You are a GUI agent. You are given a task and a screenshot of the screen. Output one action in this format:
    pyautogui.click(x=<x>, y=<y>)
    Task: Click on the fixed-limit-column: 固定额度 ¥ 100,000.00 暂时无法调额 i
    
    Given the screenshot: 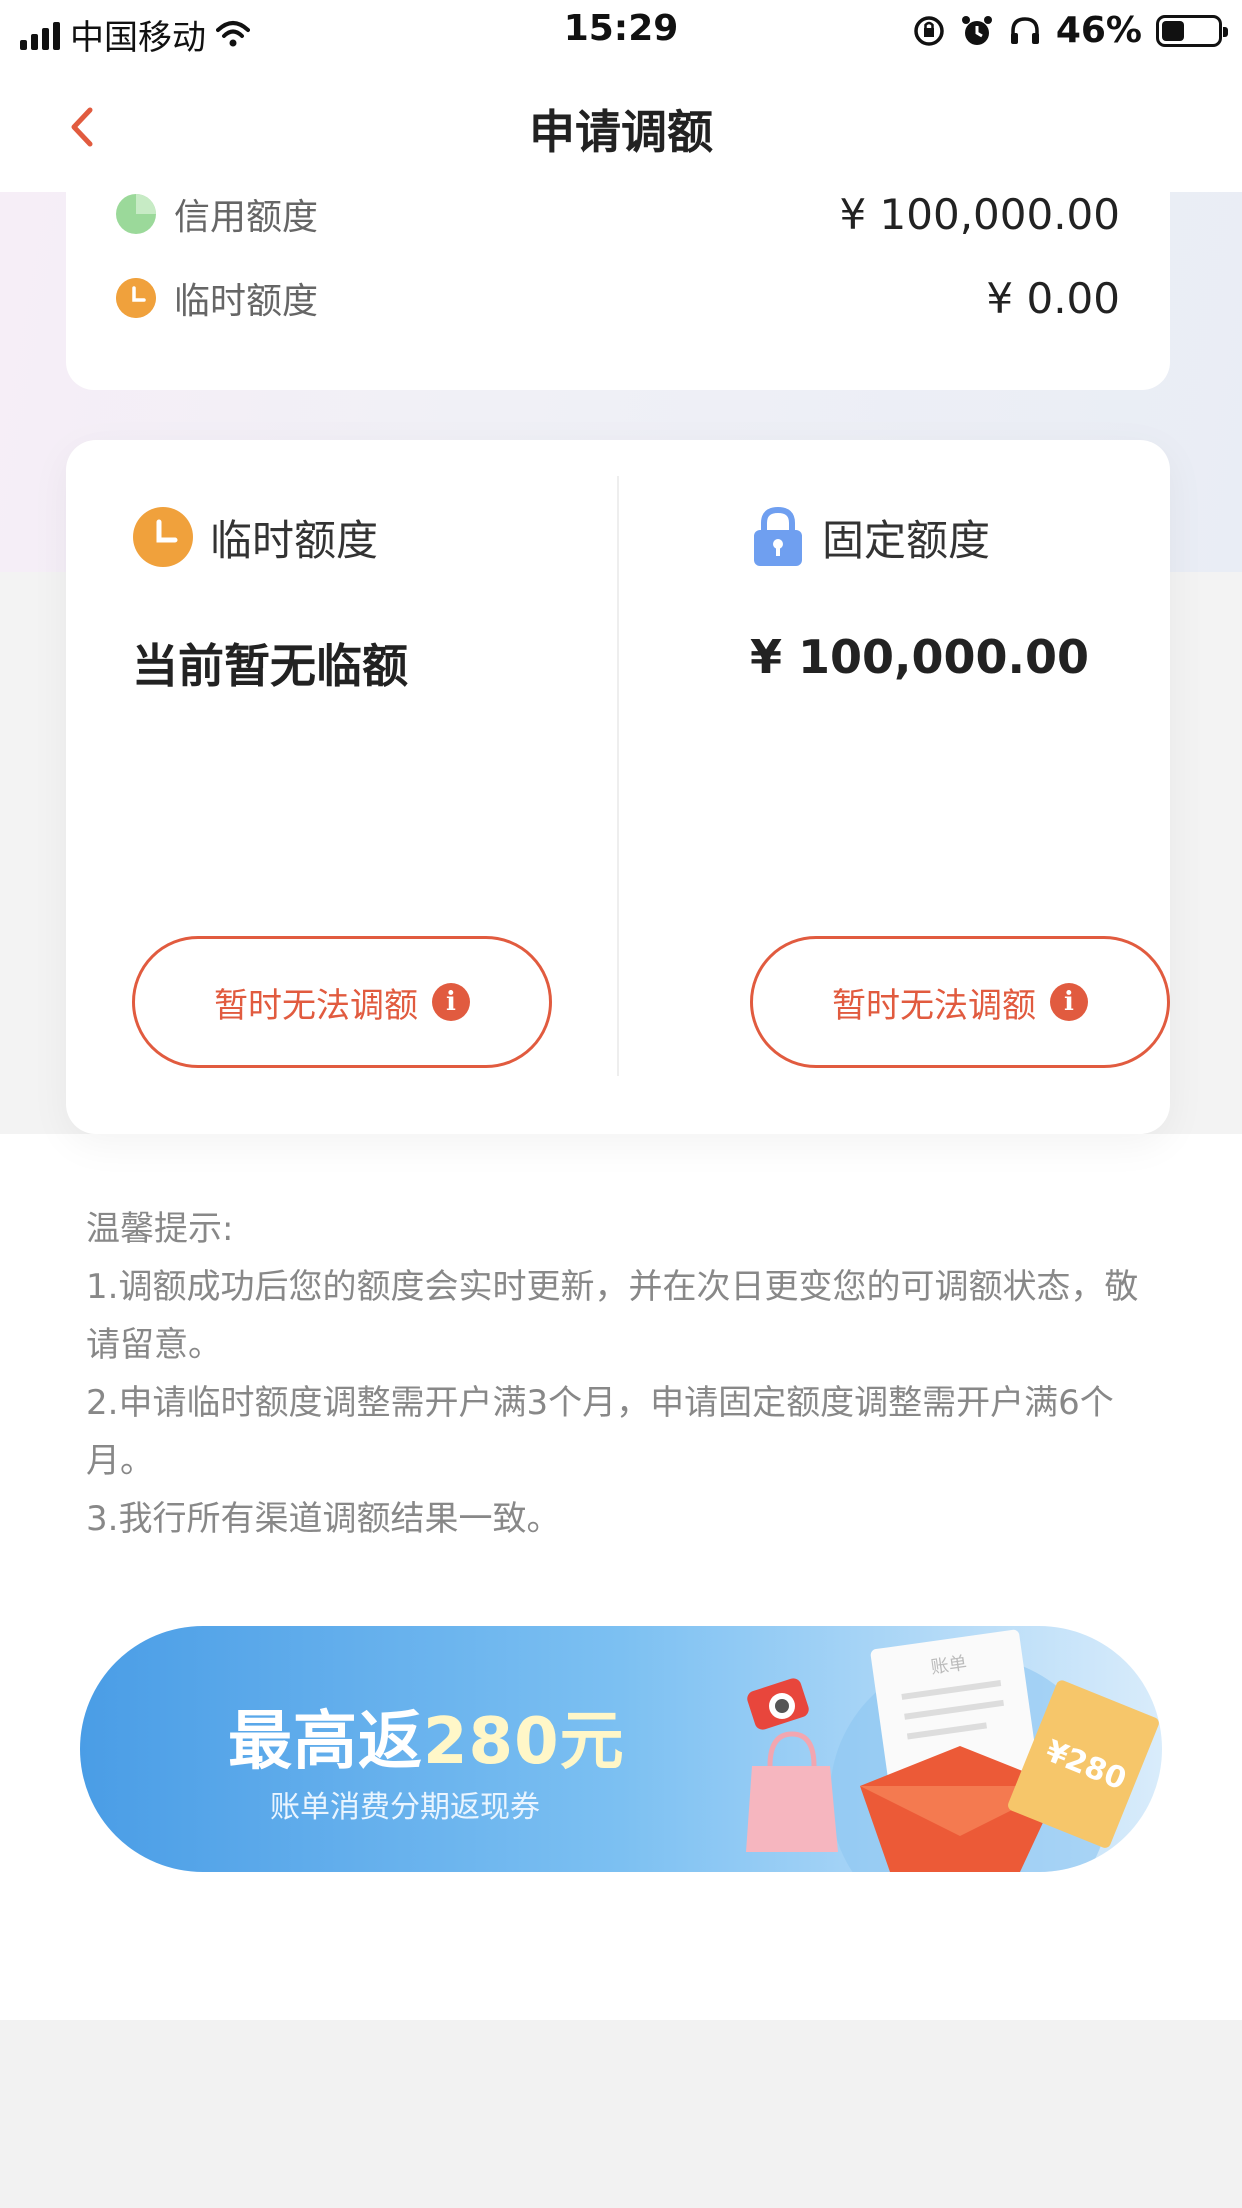 What is the action you would take?
    pyautogui.click(x=894, y=787)
    